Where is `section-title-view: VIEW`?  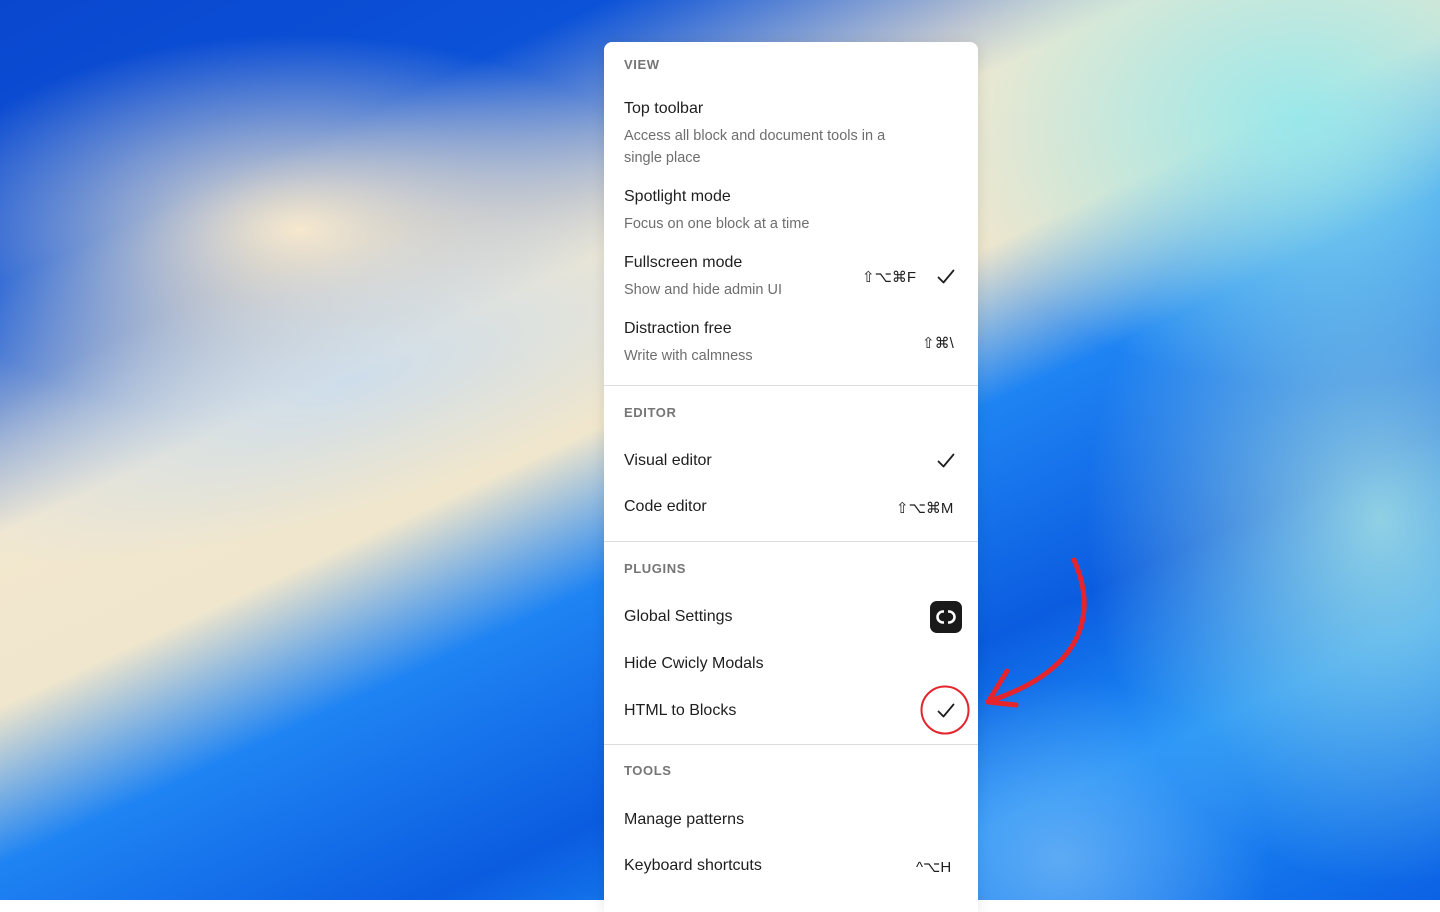
section-title-view: VIEW is located at coordinates (642, 64).